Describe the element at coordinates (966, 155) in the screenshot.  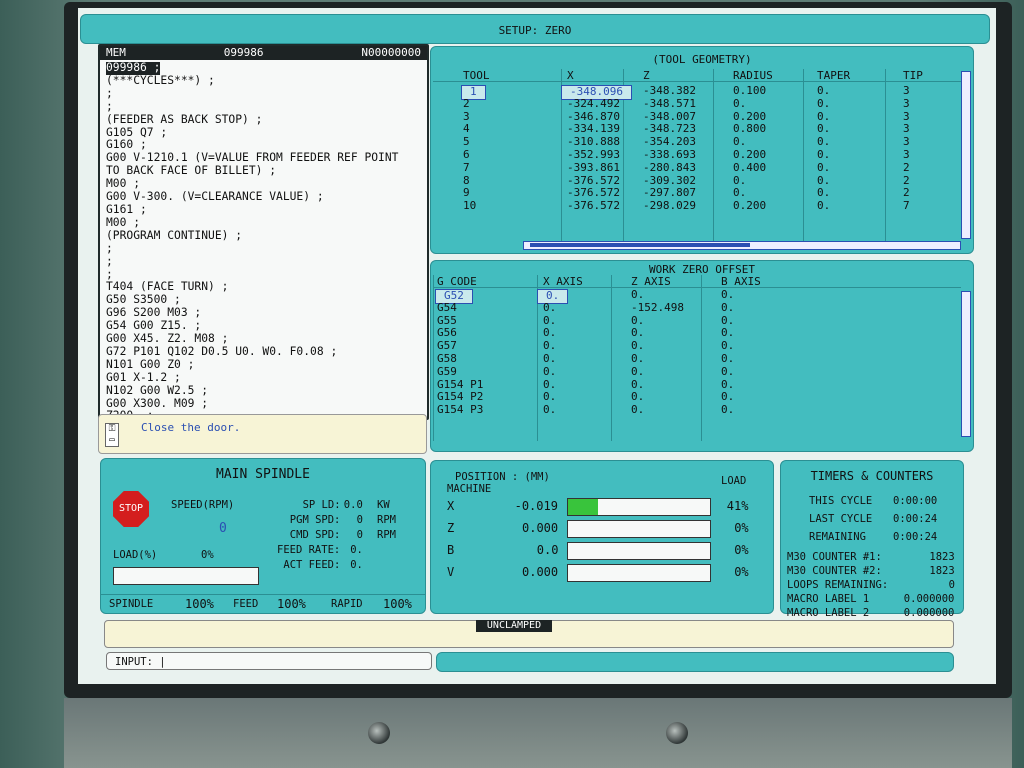
I see `tool-geometry-scrollbar` at that location.